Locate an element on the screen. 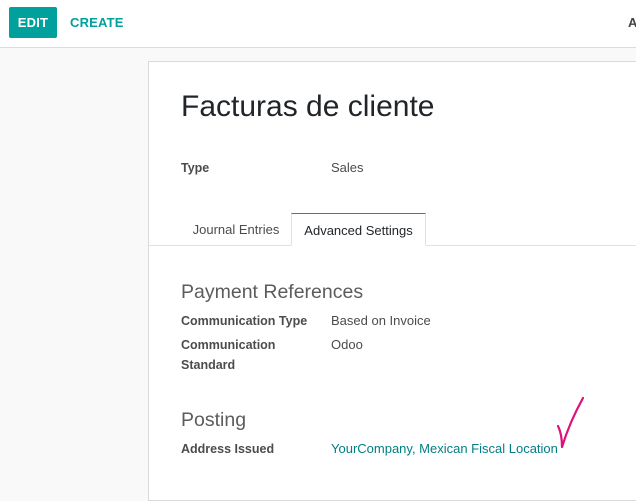 This screenshot has height=501, width=636. section-payment-references: Payment References is located at coordinates (272, 292).